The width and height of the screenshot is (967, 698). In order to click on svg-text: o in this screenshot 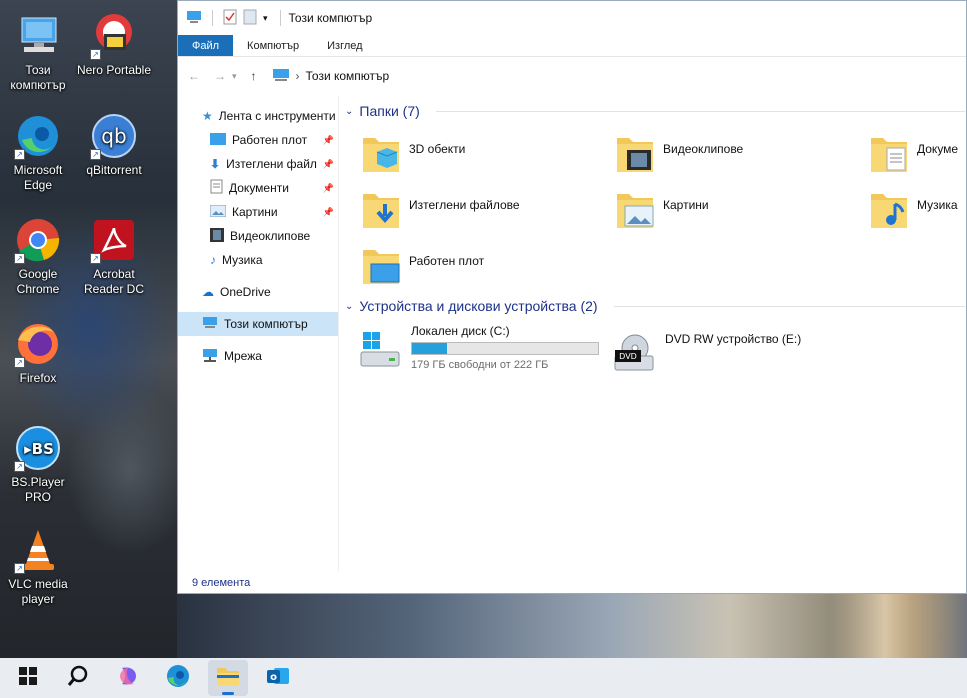, I will do `click(273, 677)`.